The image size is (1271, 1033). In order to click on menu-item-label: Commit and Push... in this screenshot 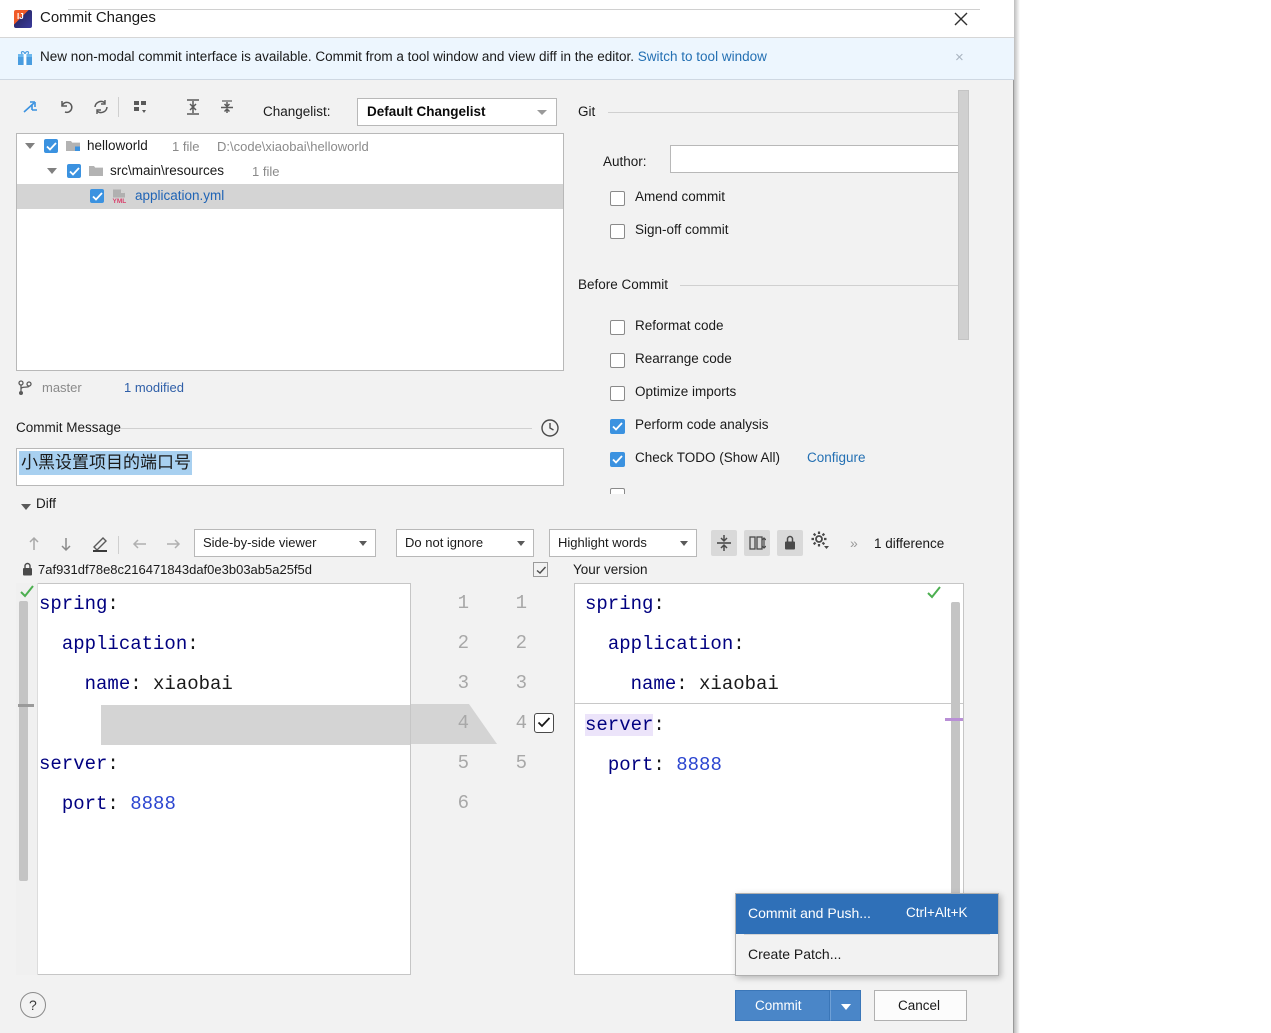, I will do `click(809, 913)`.